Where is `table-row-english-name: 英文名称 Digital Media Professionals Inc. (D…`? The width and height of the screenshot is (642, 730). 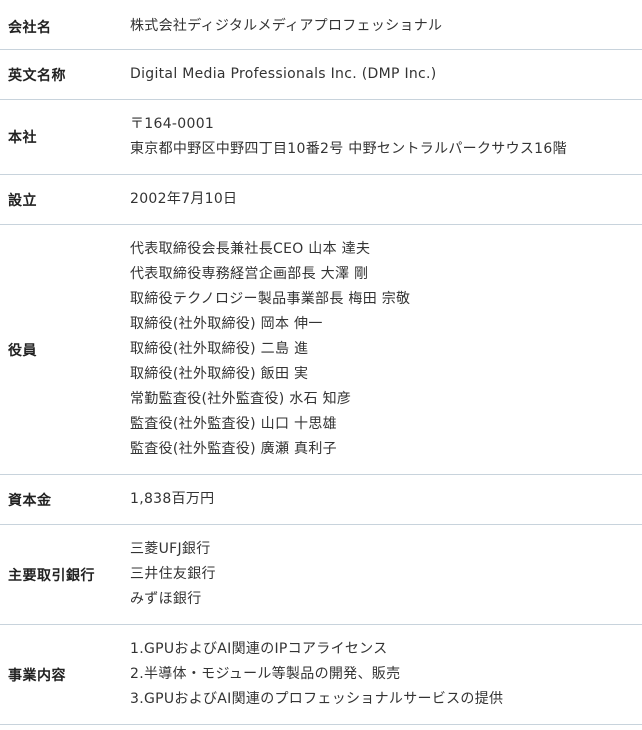 table-row-english-name: 英文名称 Digital Media Professionals Inc. (D… is located at coordinates (321, 75).